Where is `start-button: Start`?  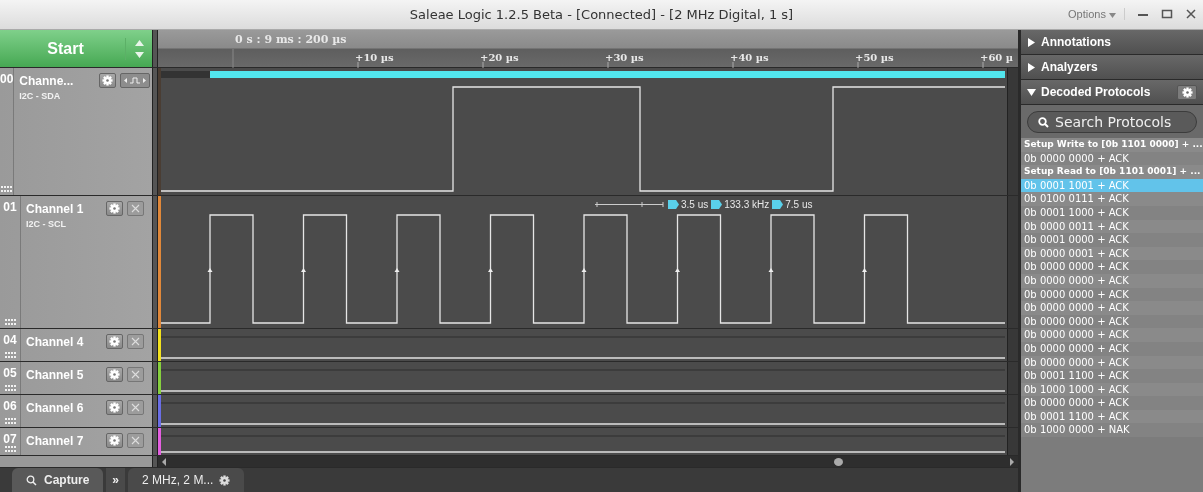 start-button: Start is located at coordinates (76, 48).